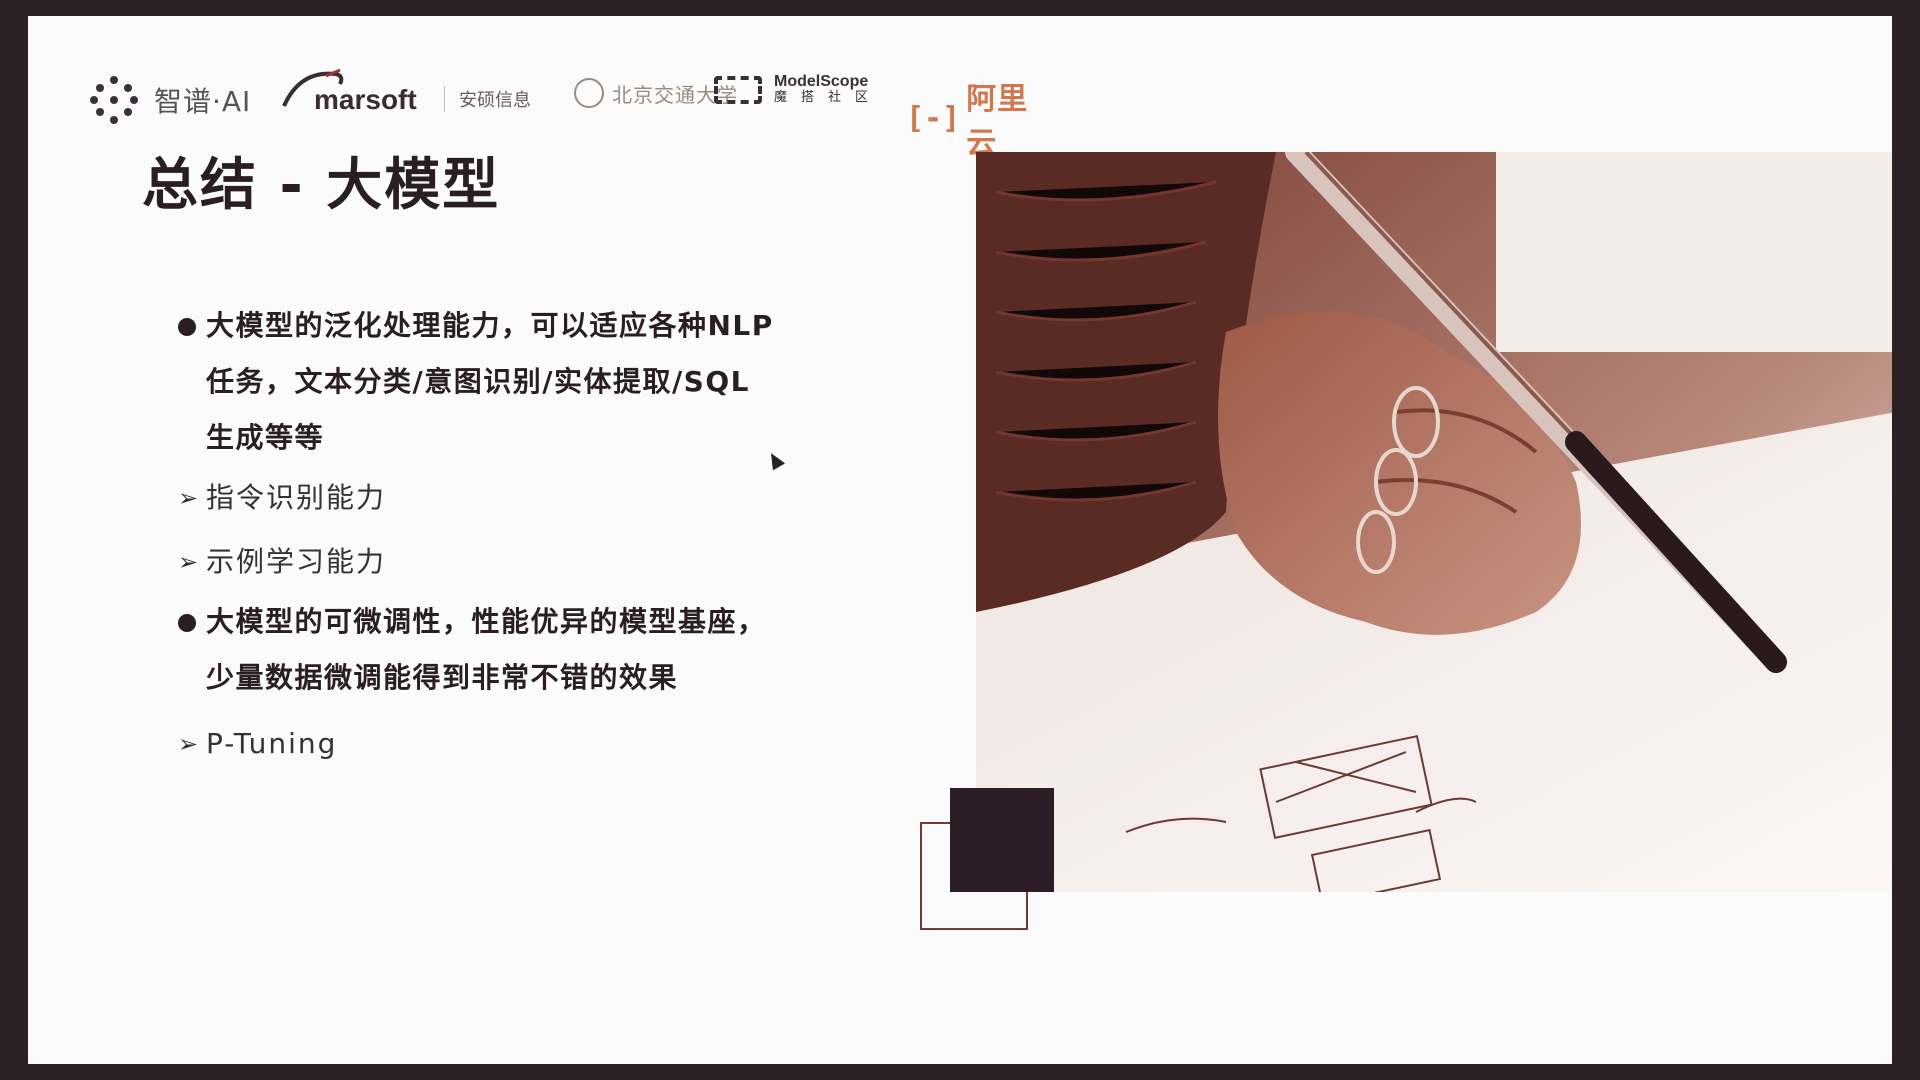  I want to click on aliyun-bracket-icon: [-], so click(933, 118).